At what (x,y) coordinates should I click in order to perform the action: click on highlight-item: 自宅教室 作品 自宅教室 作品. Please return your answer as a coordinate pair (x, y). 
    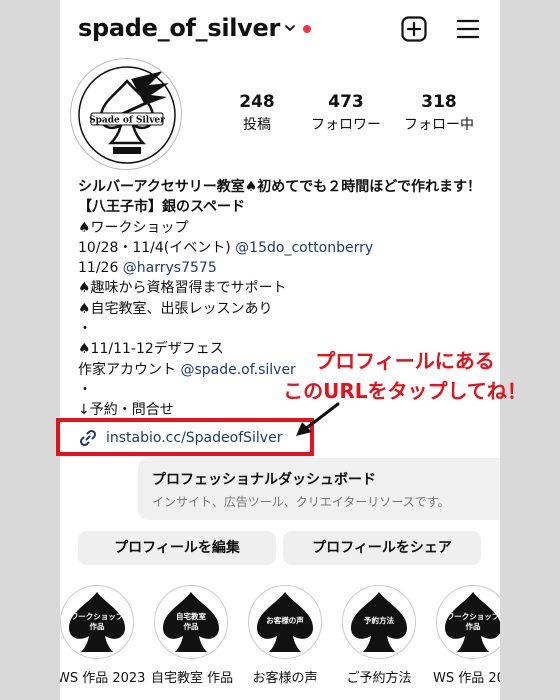
    Looking at the image, I should click on (192, 635).